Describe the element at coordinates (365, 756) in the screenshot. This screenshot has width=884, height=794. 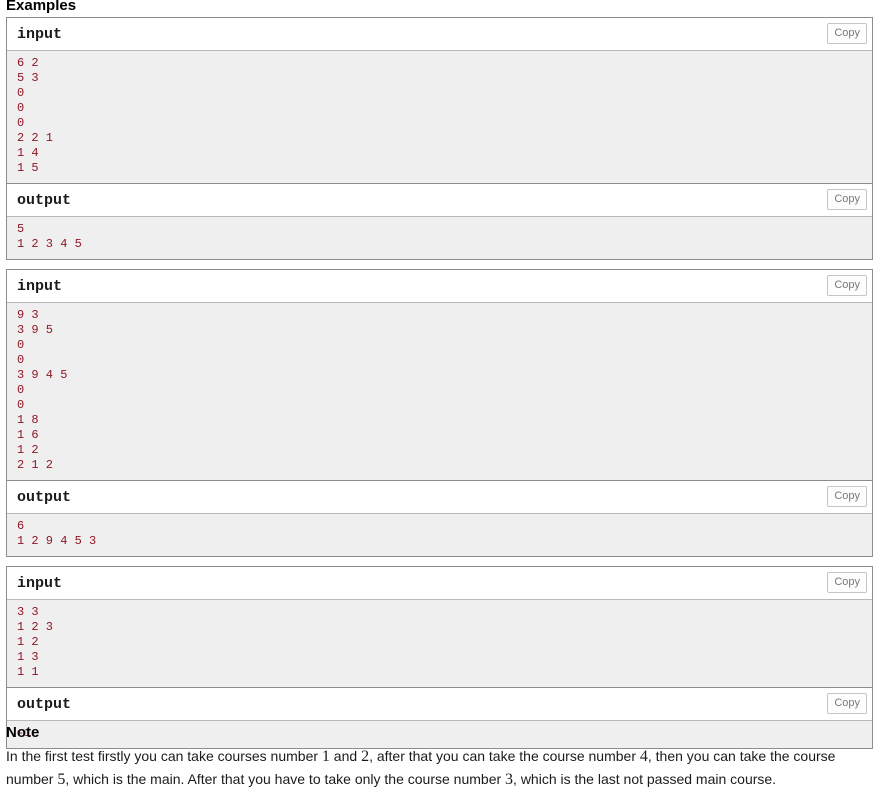
I see `note-math-number: 2` at that location.